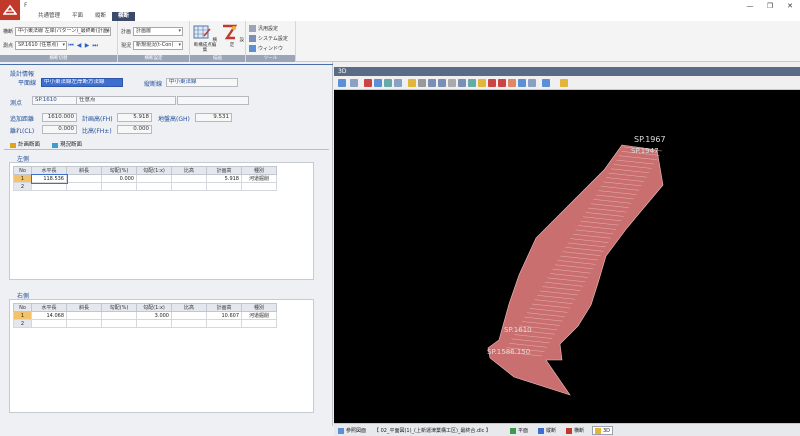 The width and height of the screenshot is (800, 436). I want to click on last-icon: ⏭, so click(95, 46).